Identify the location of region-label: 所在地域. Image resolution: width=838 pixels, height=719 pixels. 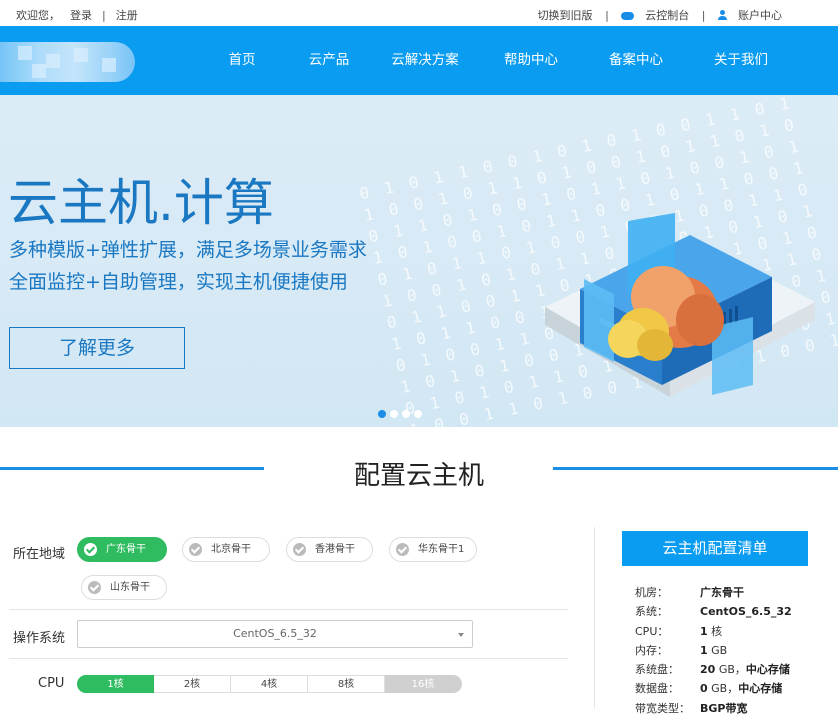
(39, 554).